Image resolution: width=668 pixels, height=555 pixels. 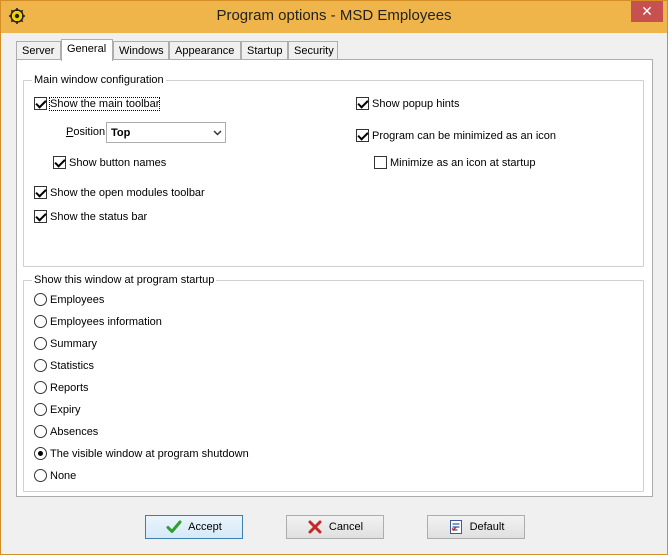 I want to click on radio-visible-window-at-shutdown-label: The visible window at program shutdown, so click(x=149, y=453).